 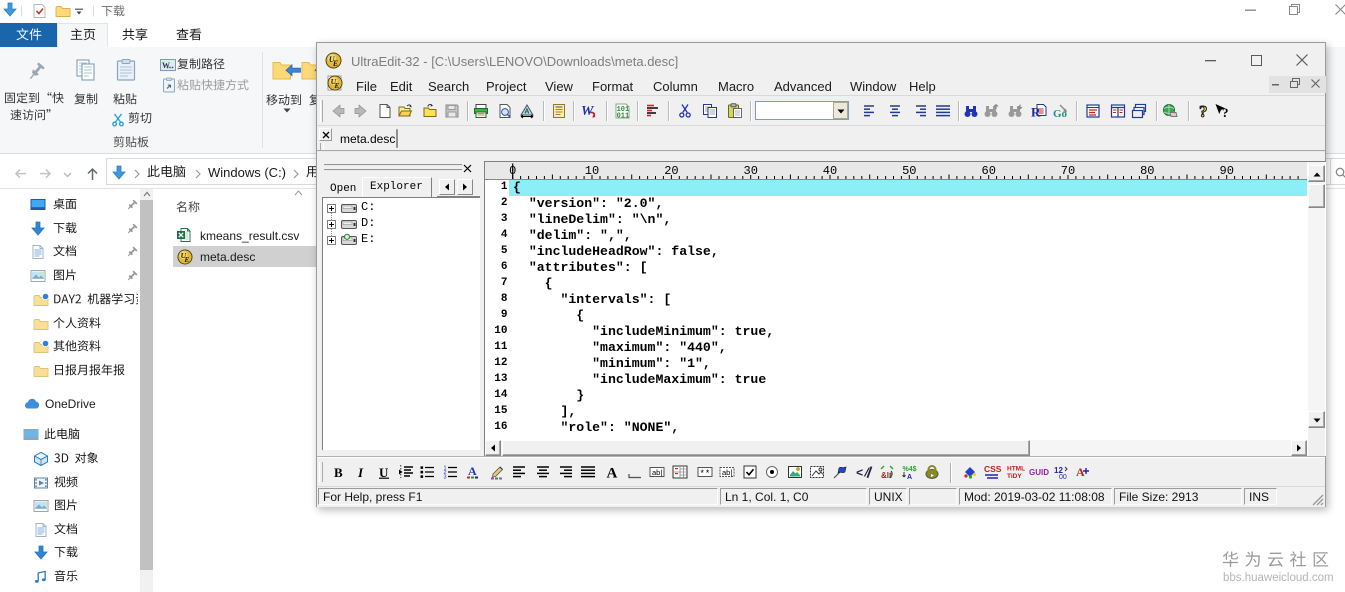 I want to click on svg-text: 011, so click(x=623, y=117).